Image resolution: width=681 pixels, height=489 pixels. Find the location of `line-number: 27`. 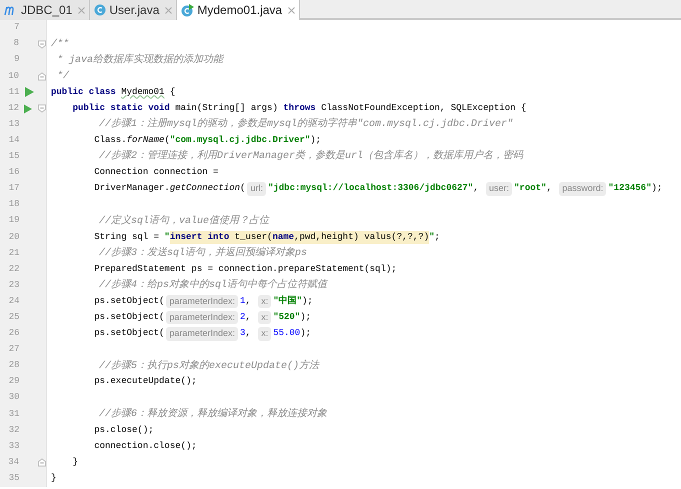

line-number: 27 is located at coordinates (14, 349).